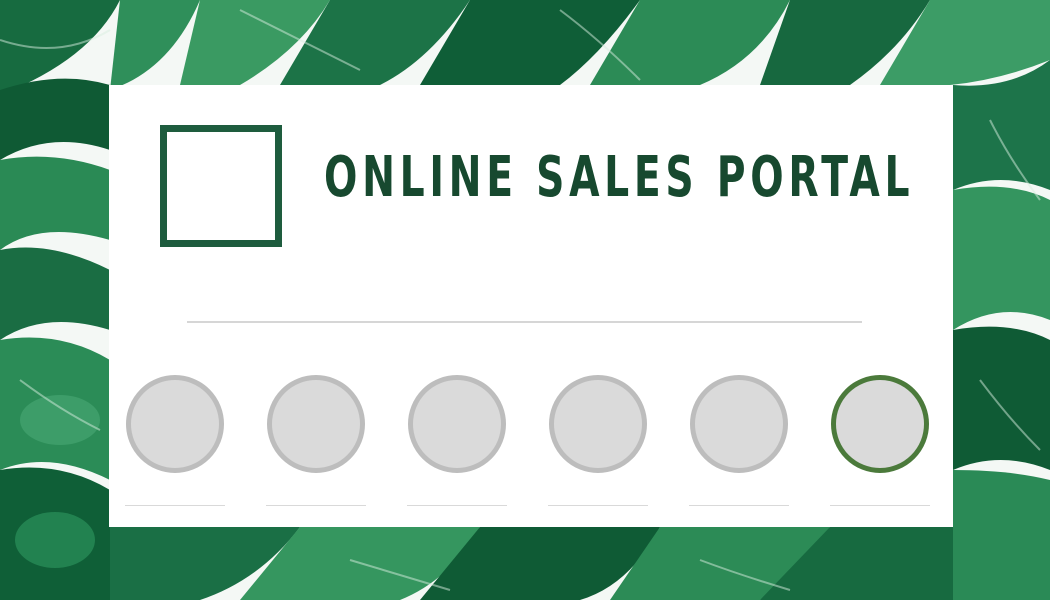 The height and width of the screenshot is (600, 1050). Describe the element at coordinates (524, 322) in the screenshot. I see `header-divider` at that location.